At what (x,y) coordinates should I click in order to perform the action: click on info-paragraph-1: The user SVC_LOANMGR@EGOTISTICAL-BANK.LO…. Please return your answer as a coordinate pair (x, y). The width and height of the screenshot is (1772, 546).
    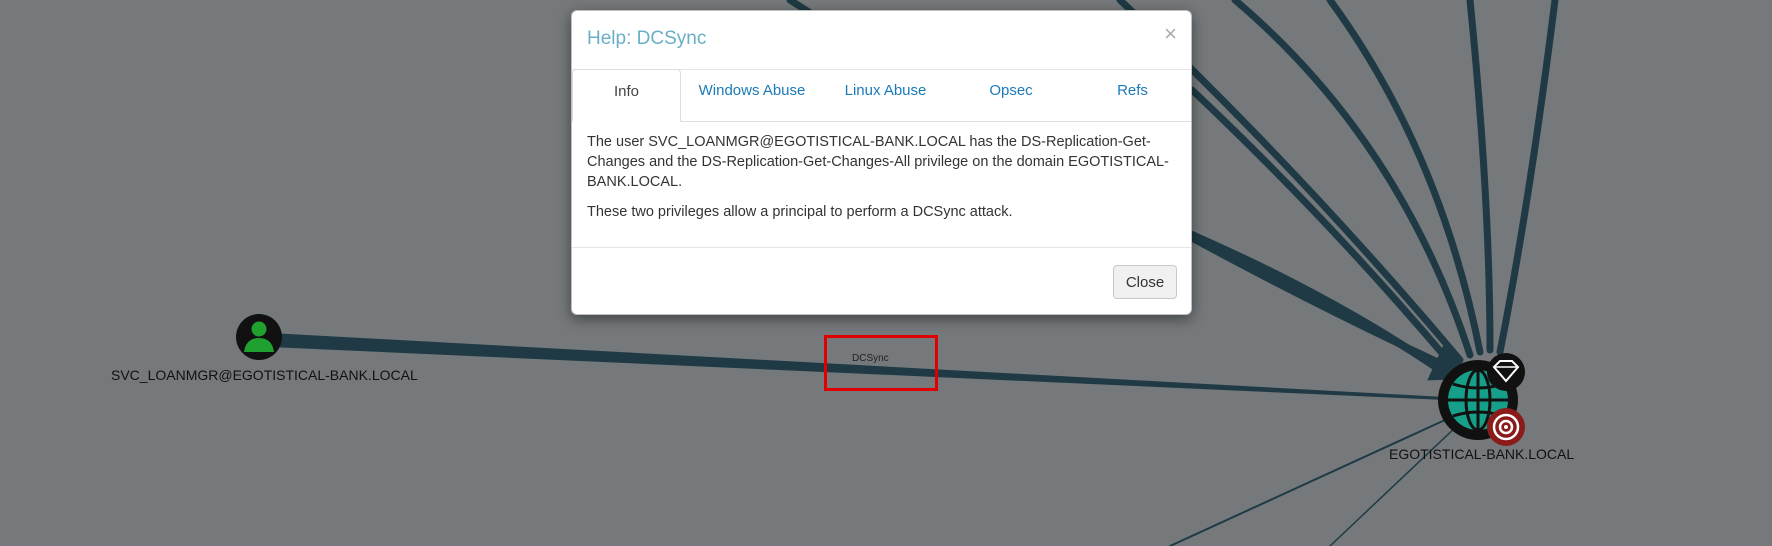
    Looking at the image, I should click on (878, 162).